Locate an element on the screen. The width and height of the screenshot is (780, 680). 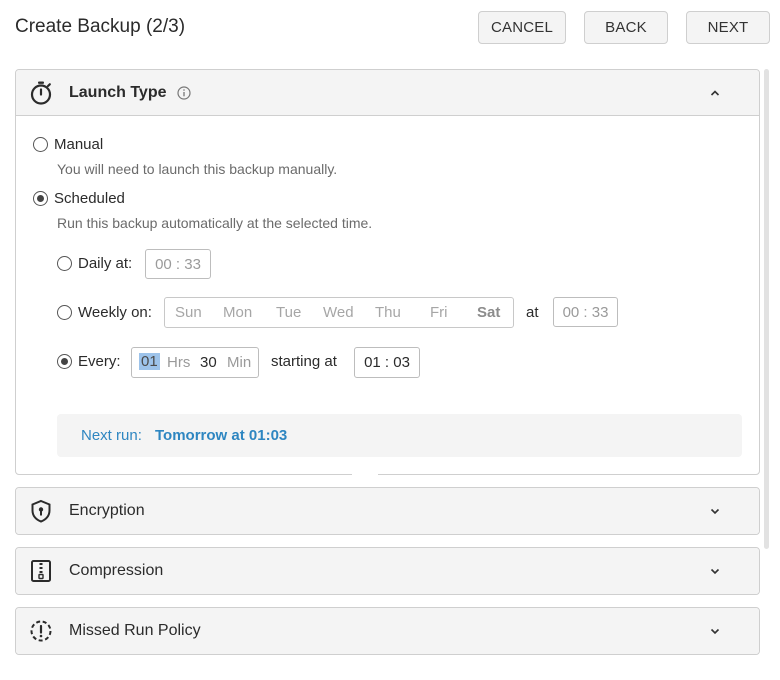
weekly-time-input: 00 : 33 is located at coordinates (585, 312).